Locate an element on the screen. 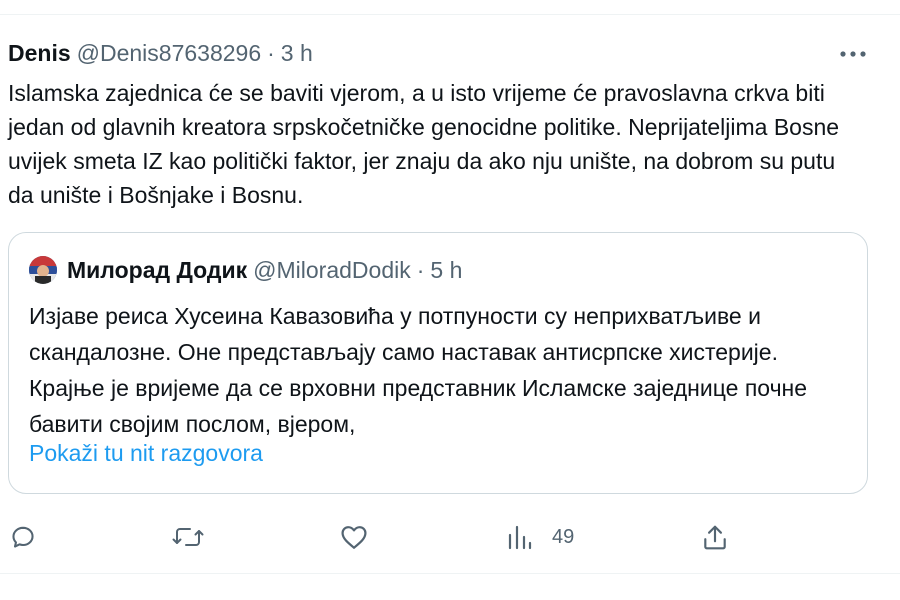 The image size is (900, 600). views-count: 49 is located at coordinates (563, 536).